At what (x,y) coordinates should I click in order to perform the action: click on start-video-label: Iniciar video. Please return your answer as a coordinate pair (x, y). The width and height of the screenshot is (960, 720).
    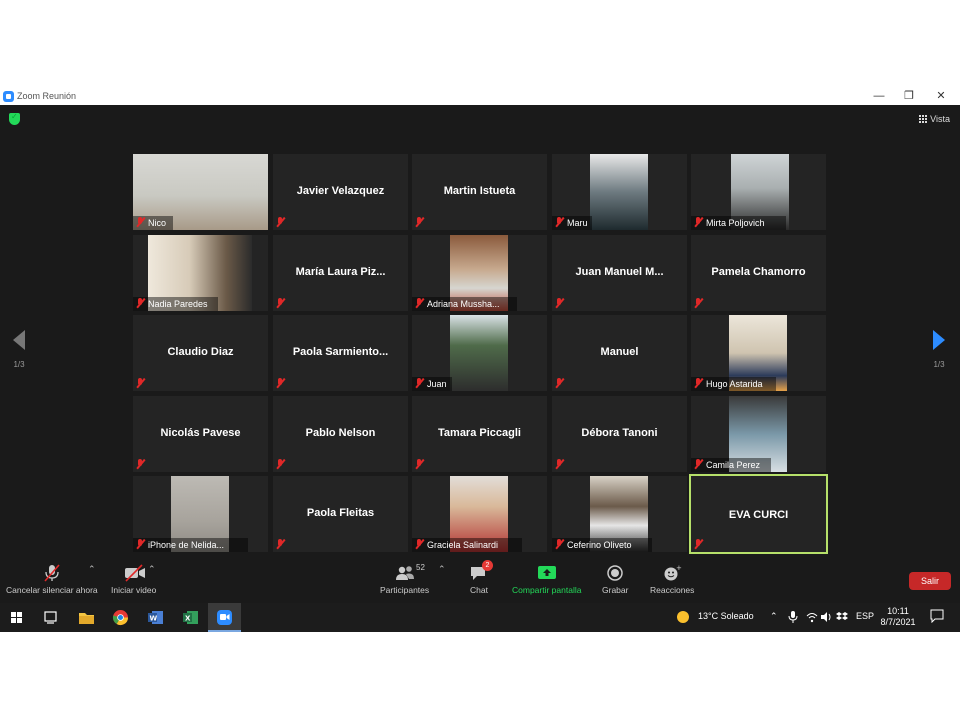
    Looking at the image, I should click on (134, 590).